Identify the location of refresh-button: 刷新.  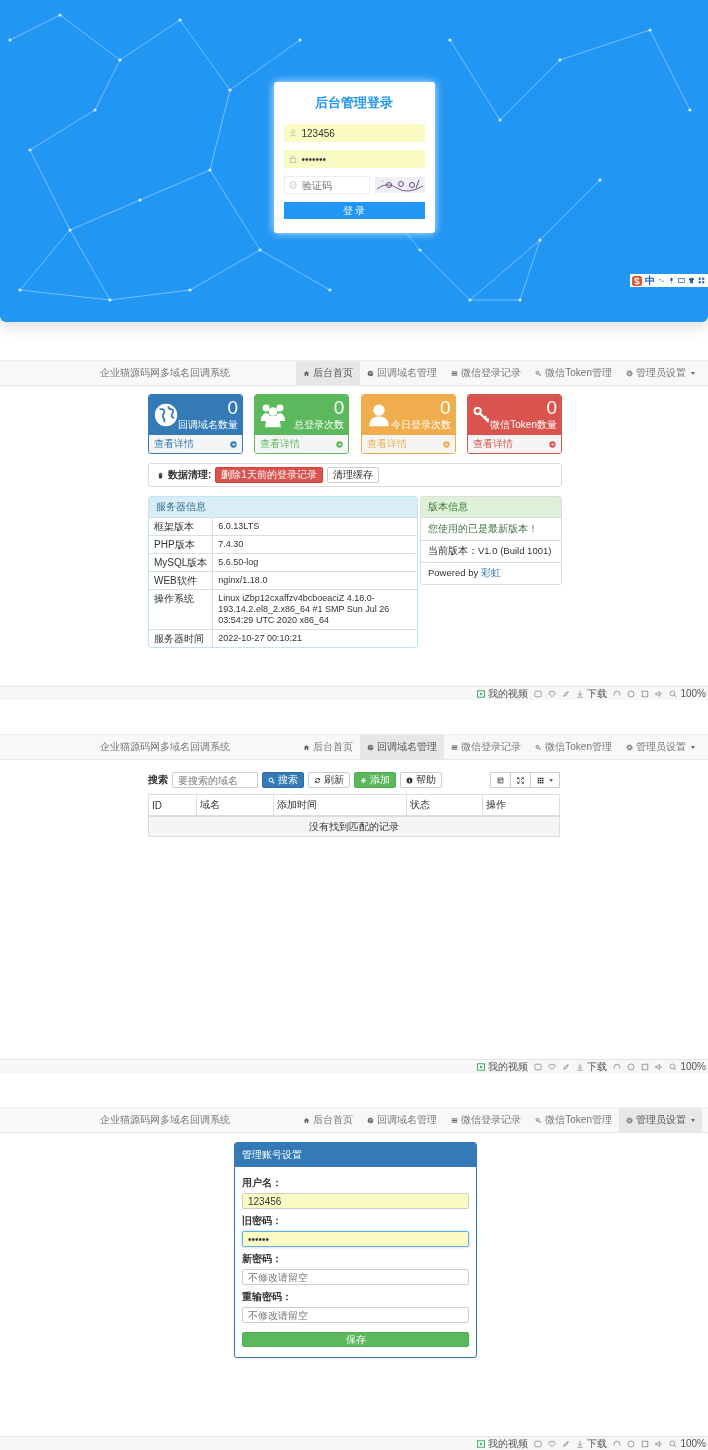
(329, 780).